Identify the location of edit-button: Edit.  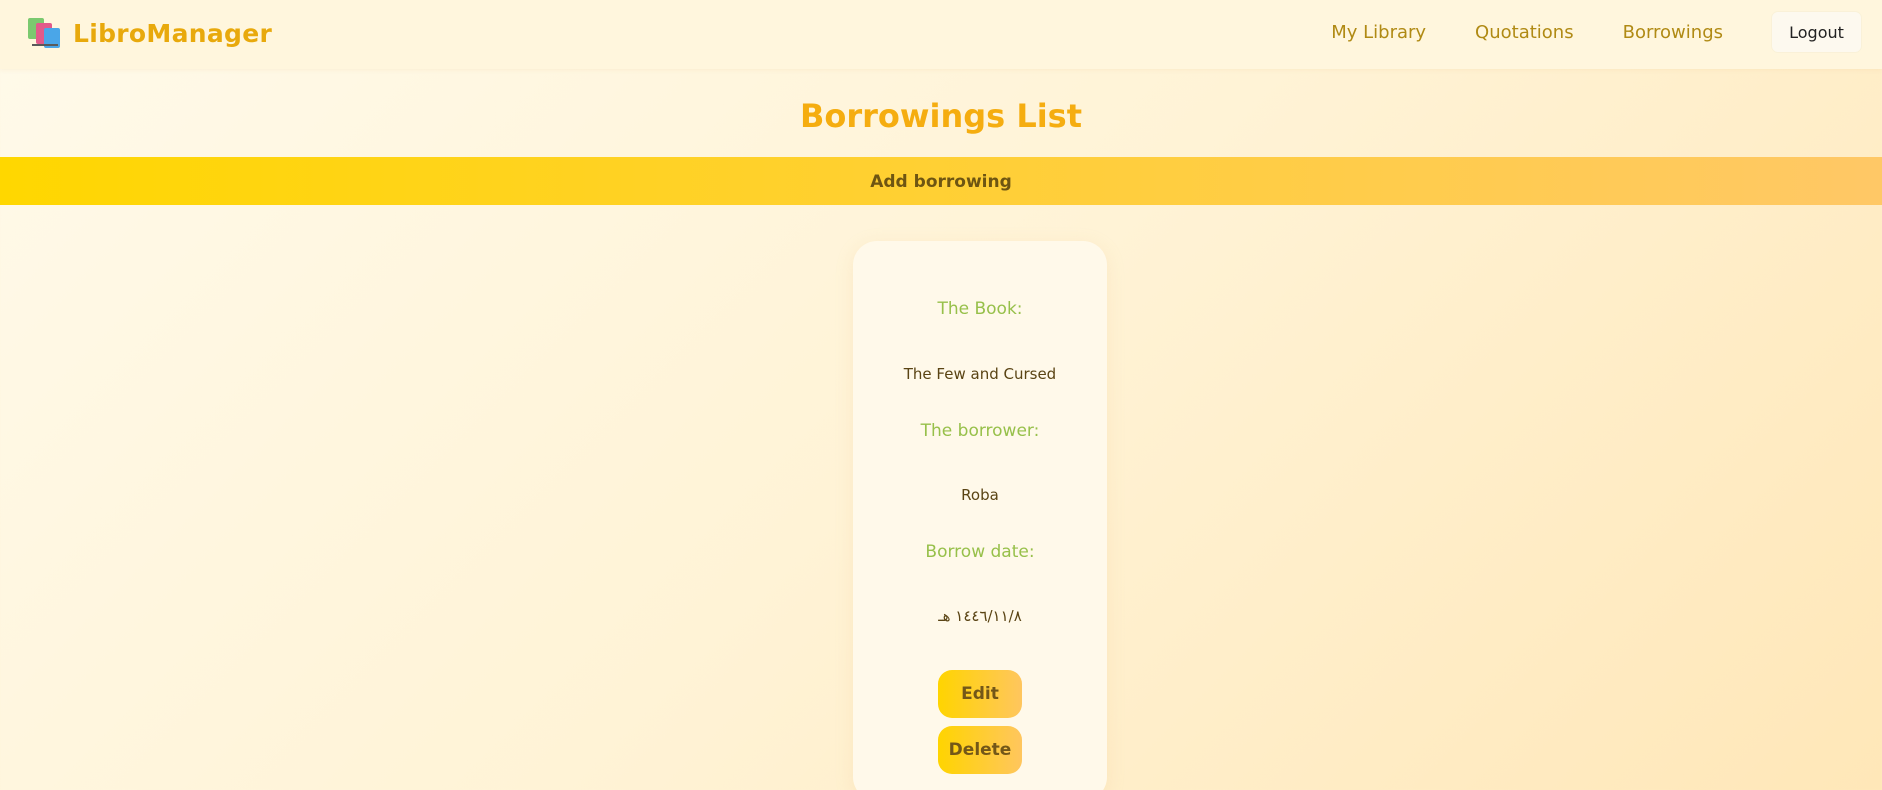
(980, 694).